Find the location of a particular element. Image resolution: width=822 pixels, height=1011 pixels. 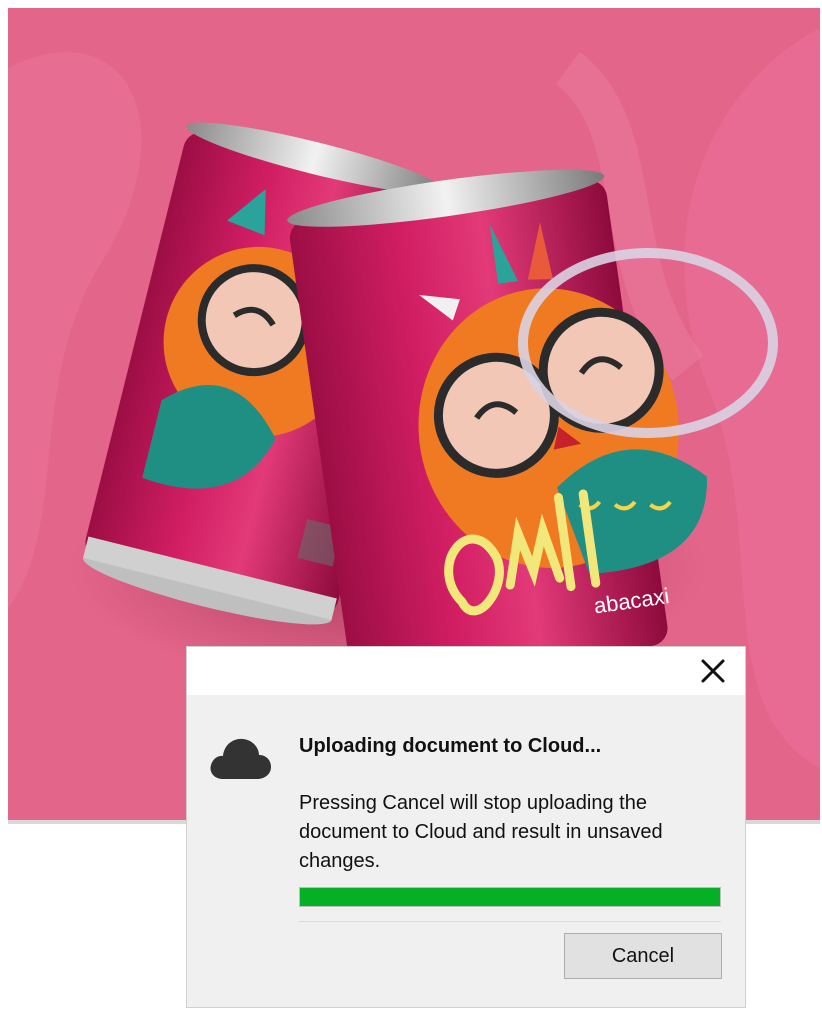

upload-progress-bar is located at coordinates (510, 897).